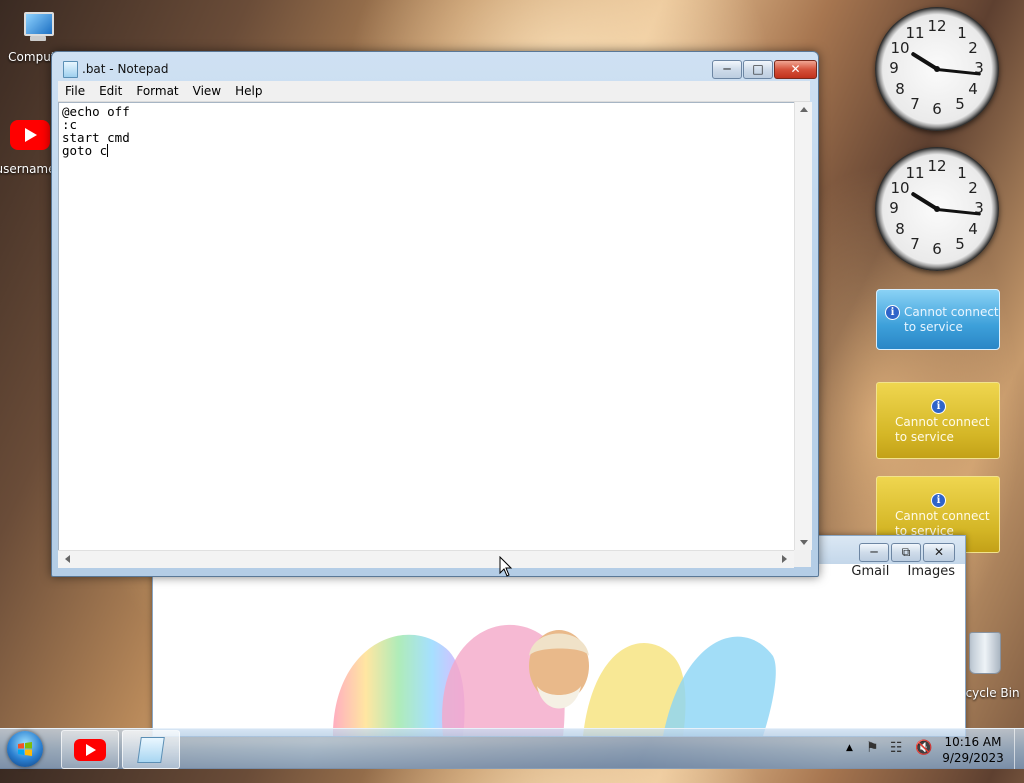  Describe the element at coordinates (248, 89) in the screenshot. I see `menu-help: Help` at that location.